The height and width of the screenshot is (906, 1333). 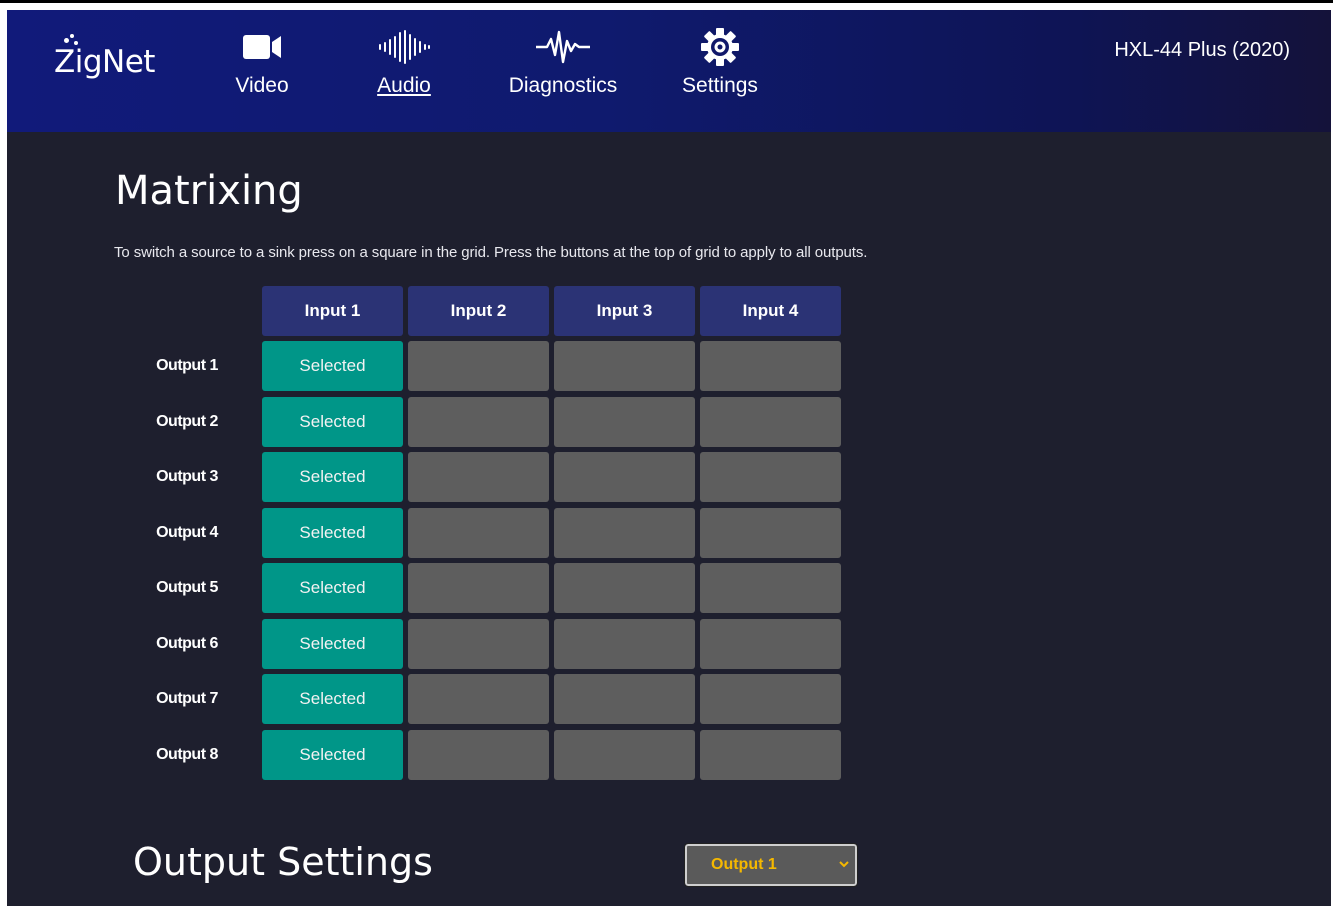 What do you see at coordinates (404, 47) in the screenshot?
I see `audio-waveform-icon` at bounding box center [404, 47].